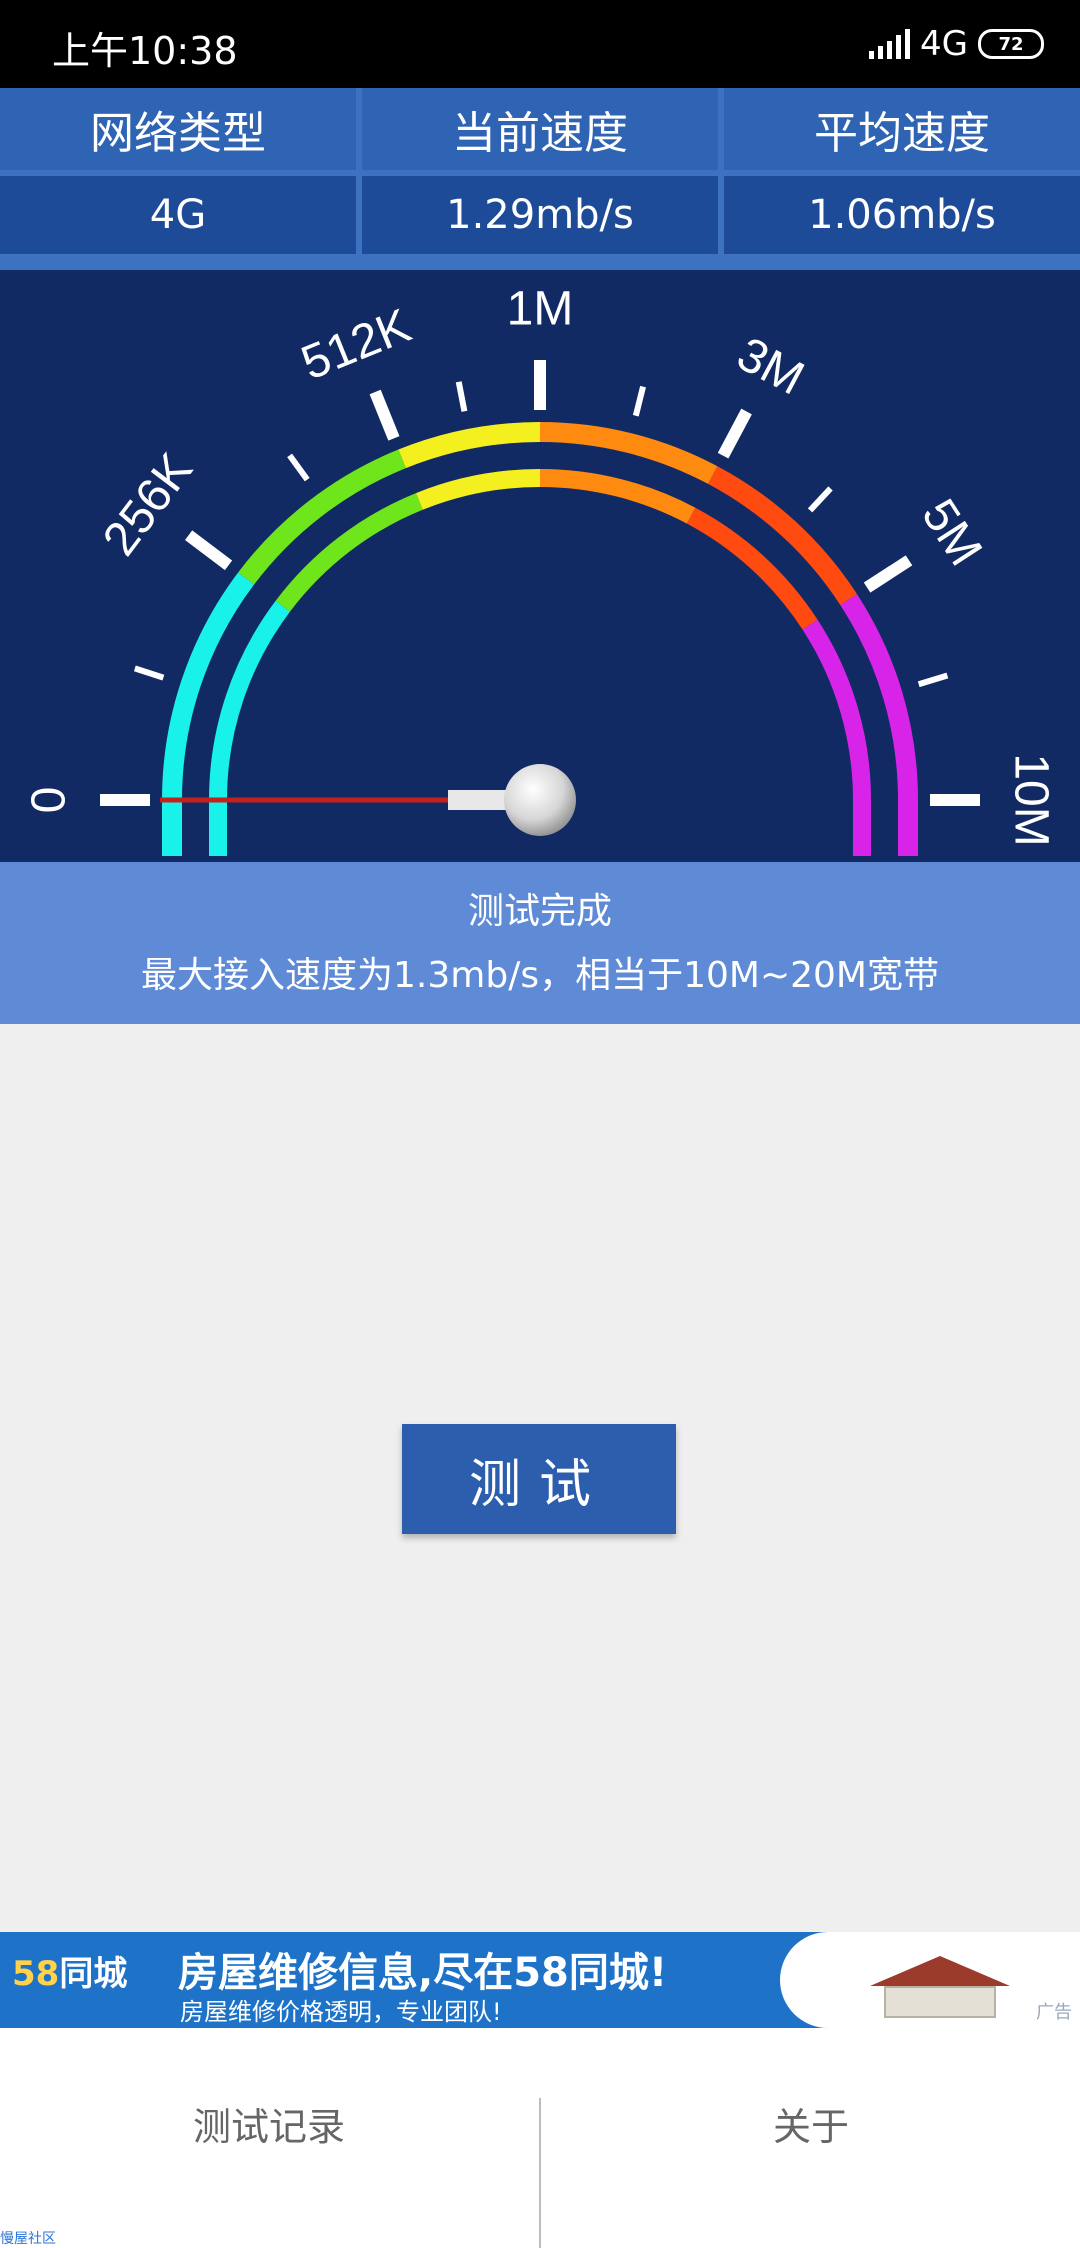 This screenshot has width=1080, height=2248. What do you see at coordinates (28, 2239) in the screenshot?
I see `corner-watermark: 慢屋社区` at bounding box center [28, 2239].